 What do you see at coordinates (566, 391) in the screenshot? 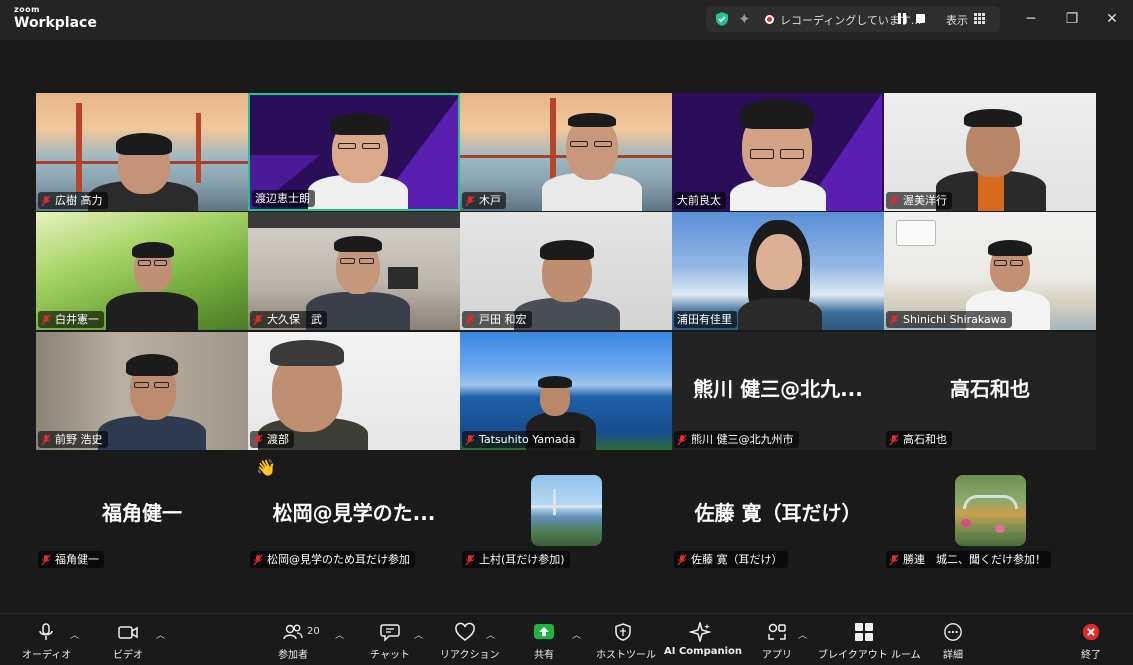
I see `video-tile: Tatsuhito Yamada` at bounding box center [566, 391].